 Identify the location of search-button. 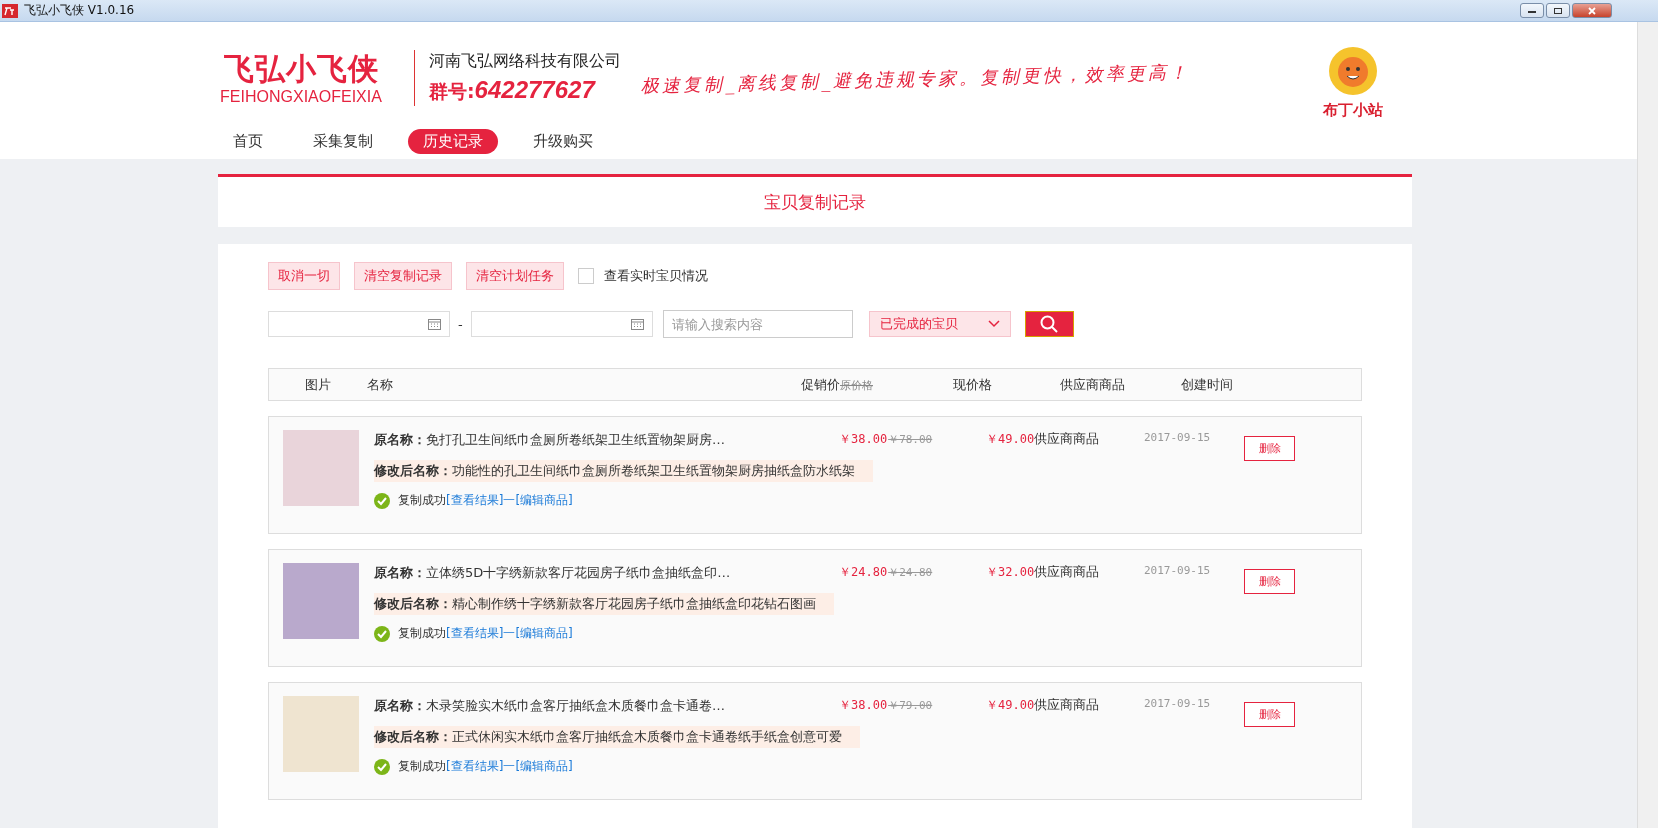
(1049, 324).